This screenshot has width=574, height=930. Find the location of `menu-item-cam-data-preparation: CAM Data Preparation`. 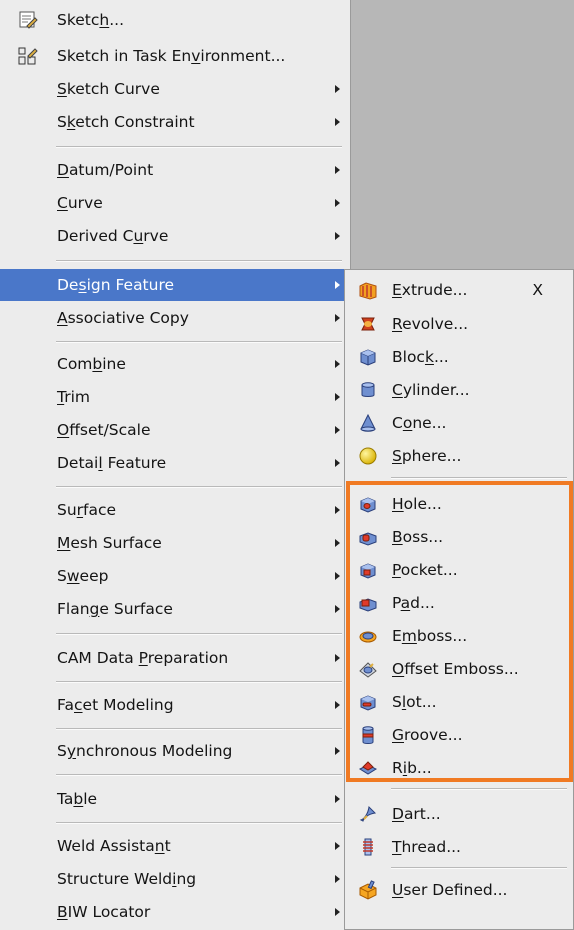

menu-item-cam-data-preparation: CAM Data Preparation is located at coordinates (175, 658).